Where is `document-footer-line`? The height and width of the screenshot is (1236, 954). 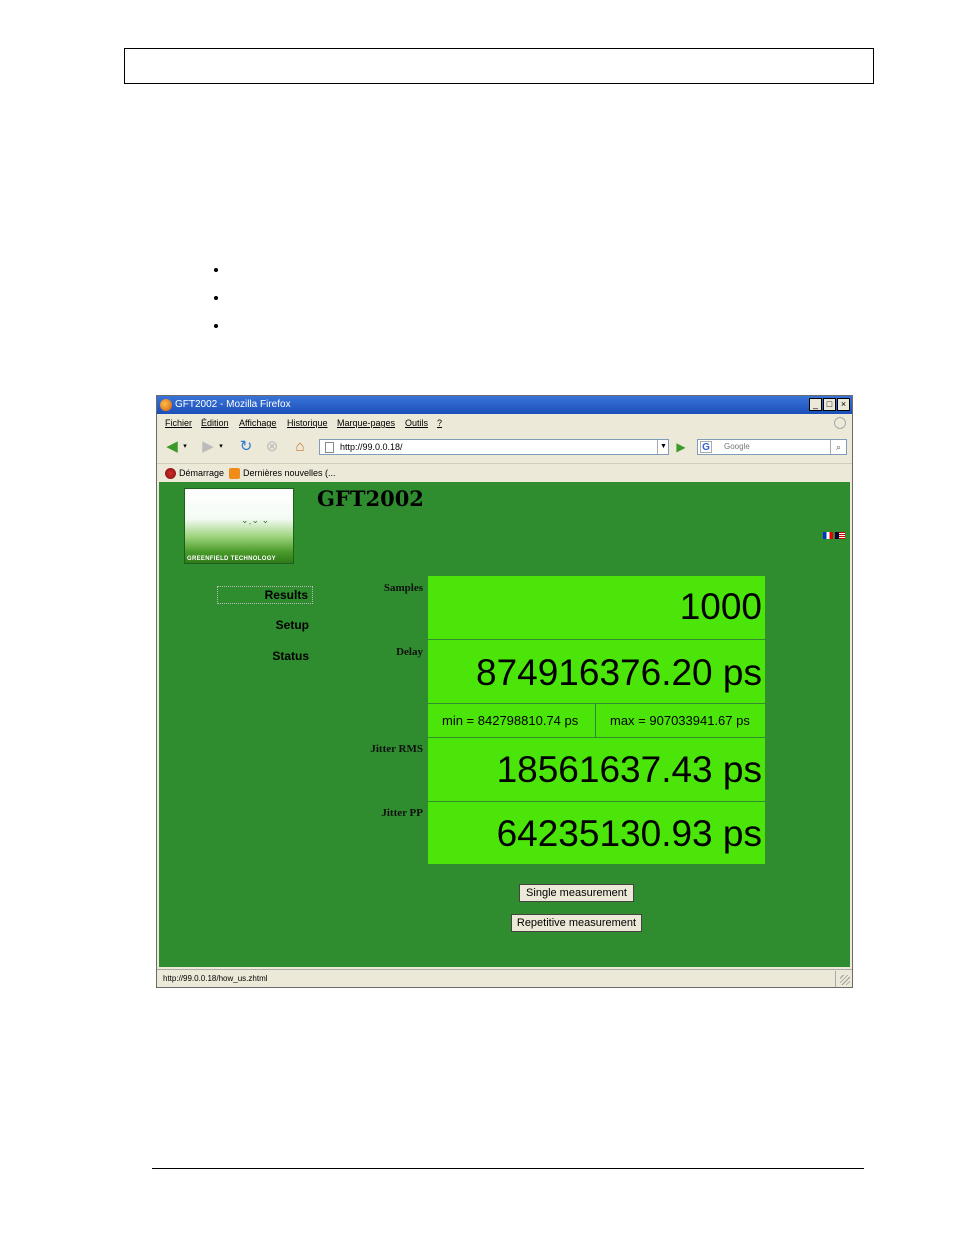
document-footer-line is located at coordinates (508, 1168).